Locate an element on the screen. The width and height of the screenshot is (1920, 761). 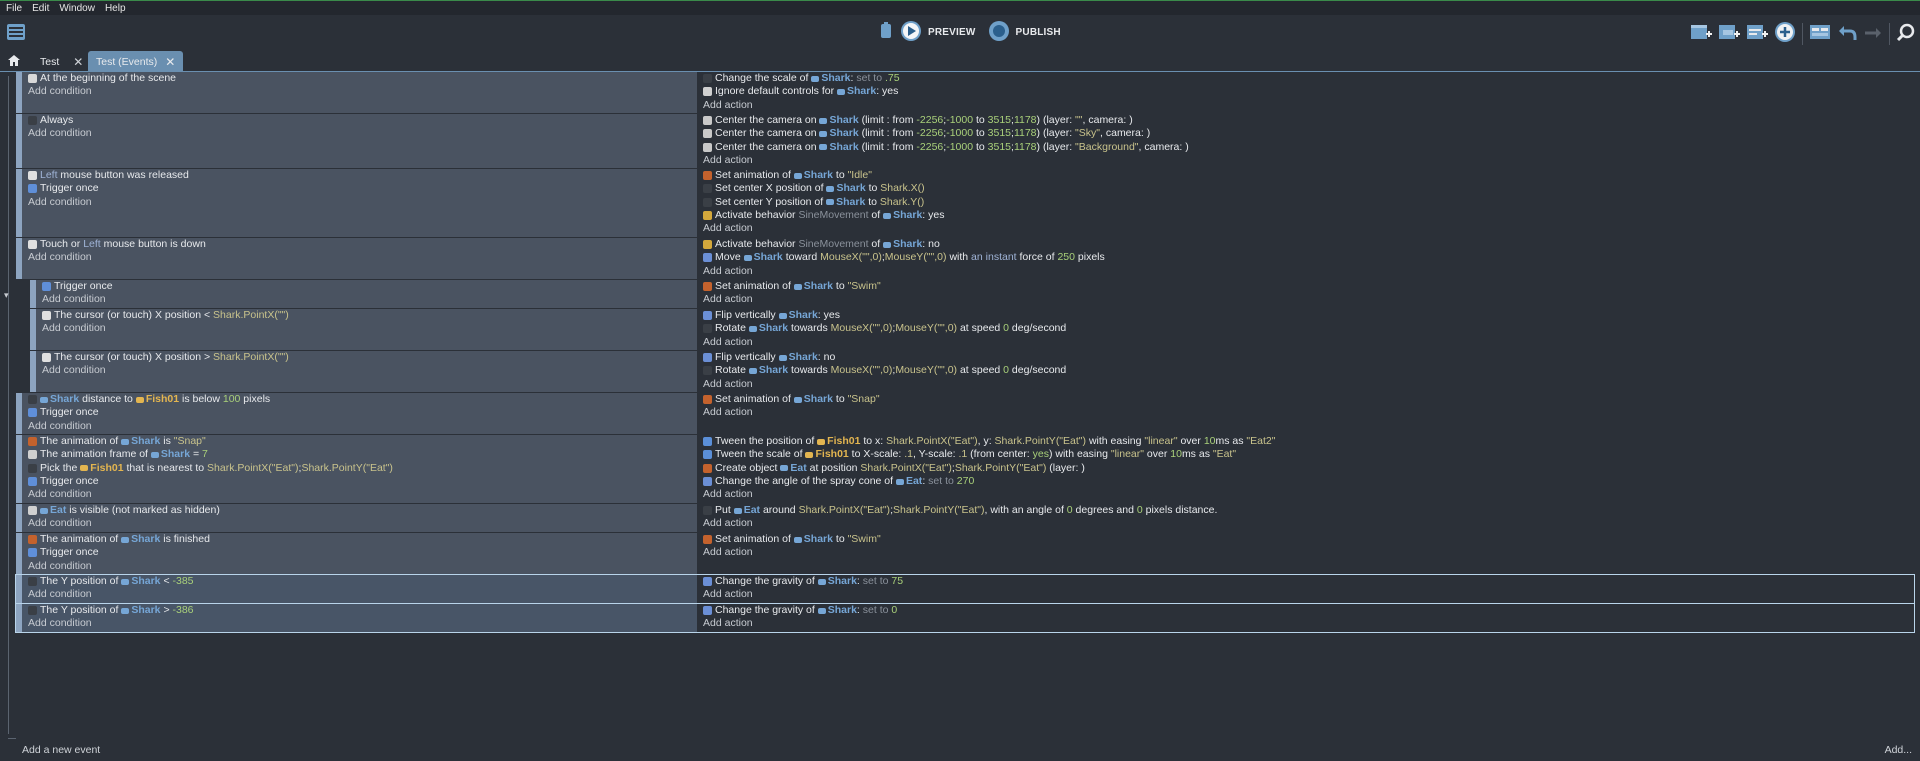
add-comment-icon is located at coordinates (1757, 33).